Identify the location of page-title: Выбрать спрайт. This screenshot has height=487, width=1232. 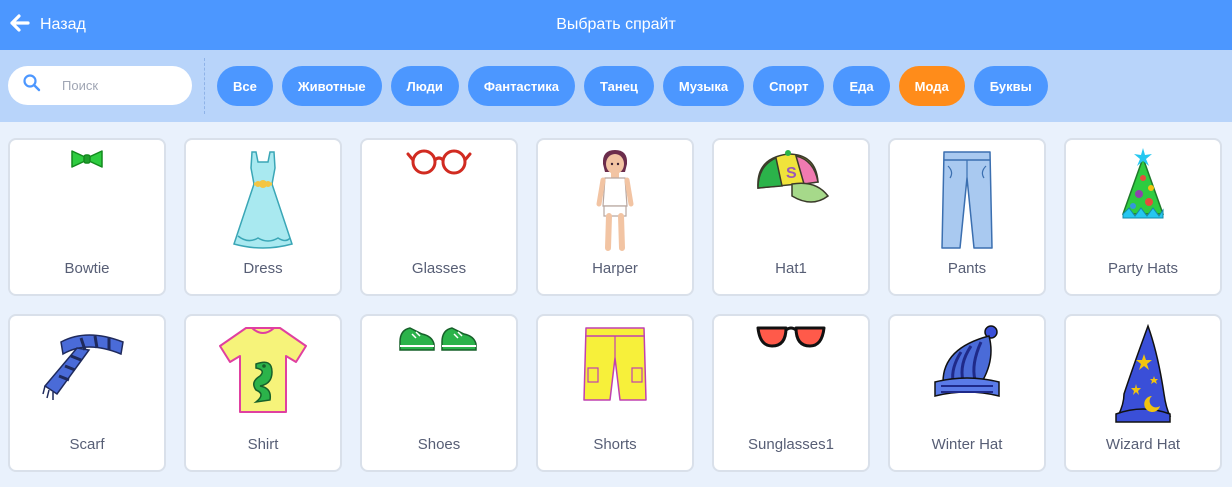
(616, 24).